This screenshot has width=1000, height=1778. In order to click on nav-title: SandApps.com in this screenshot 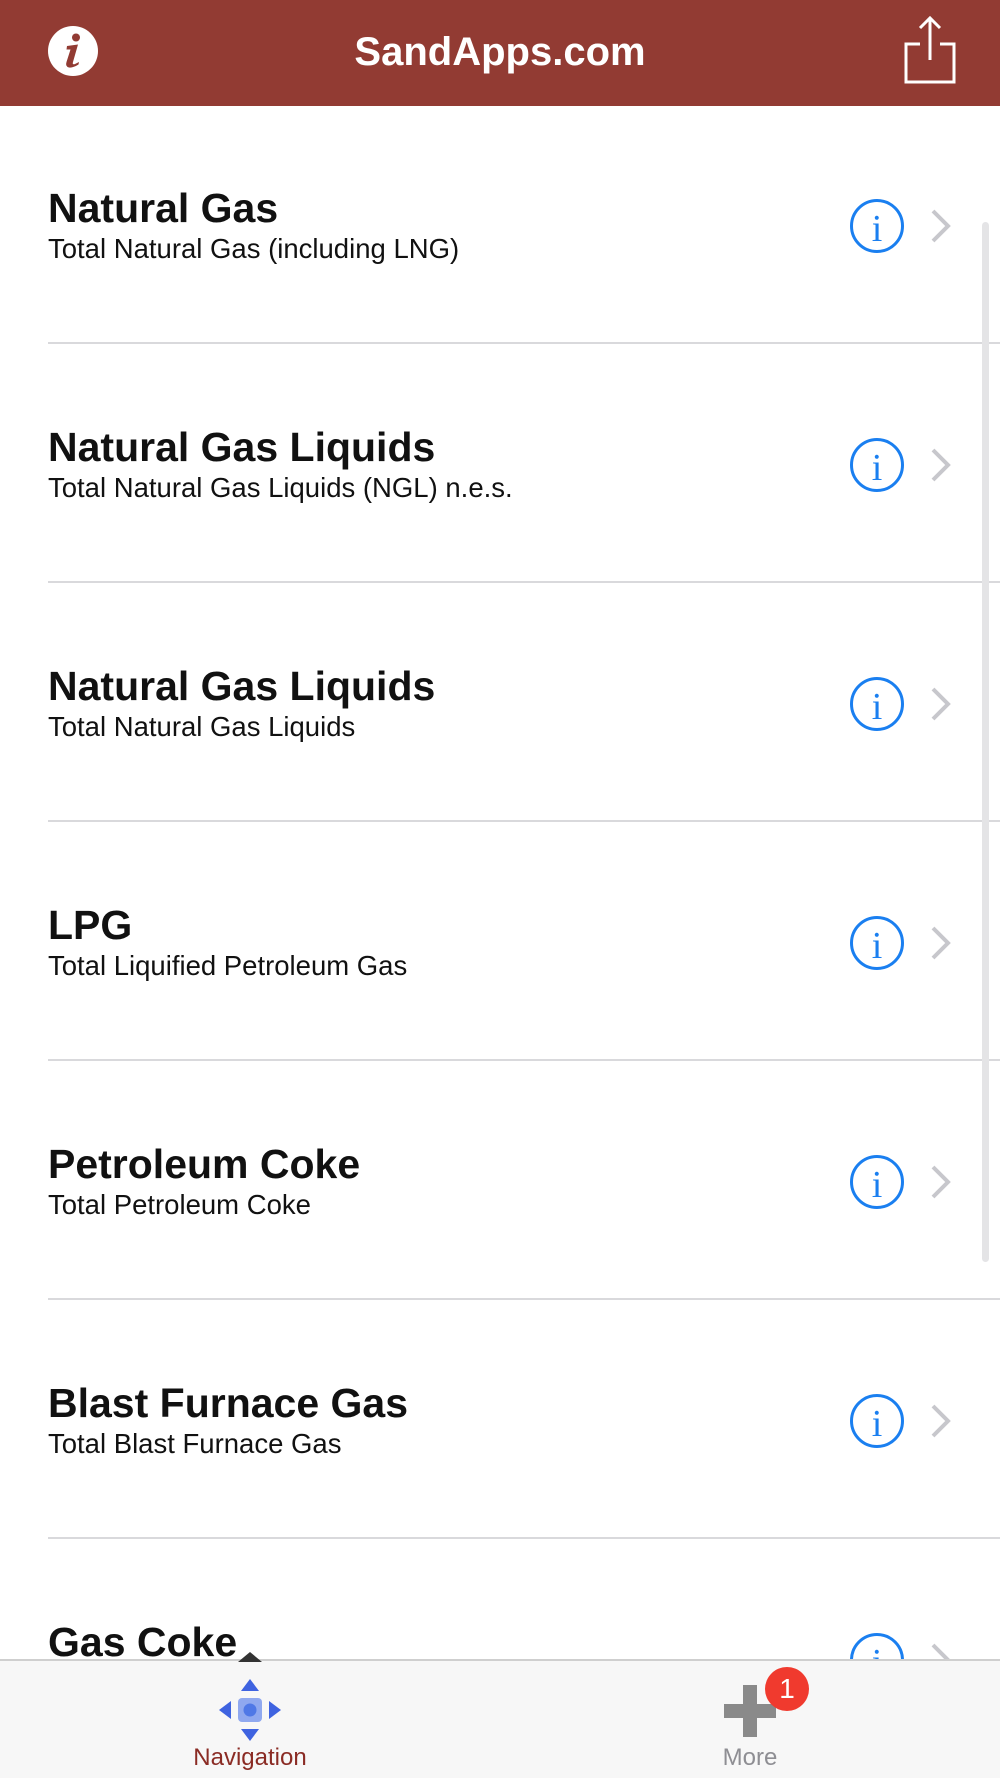, I will do `click(500, 52)`.